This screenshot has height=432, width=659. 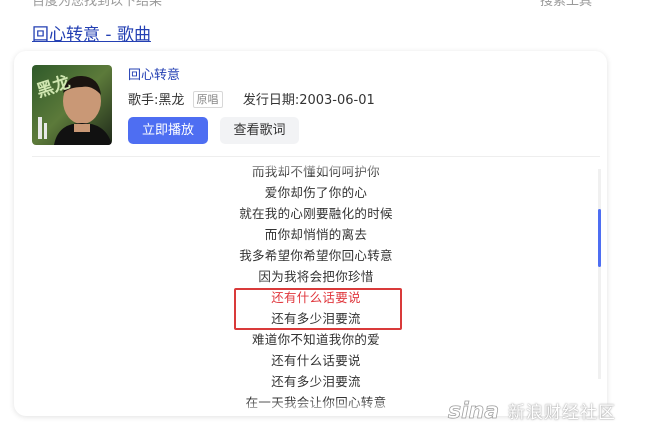 I want to click on divider, so click(x=316, y=156).